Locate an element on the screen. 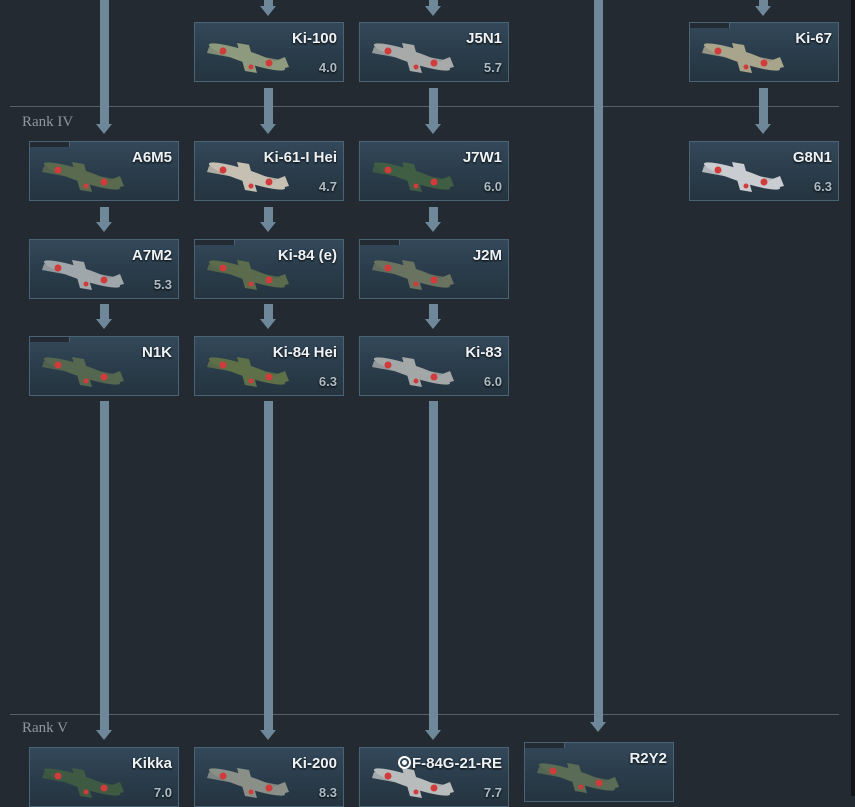 The height and width of the screenshot is (807, 855). vehicle-name: Ki-83 is located at coordinates (483, 352).